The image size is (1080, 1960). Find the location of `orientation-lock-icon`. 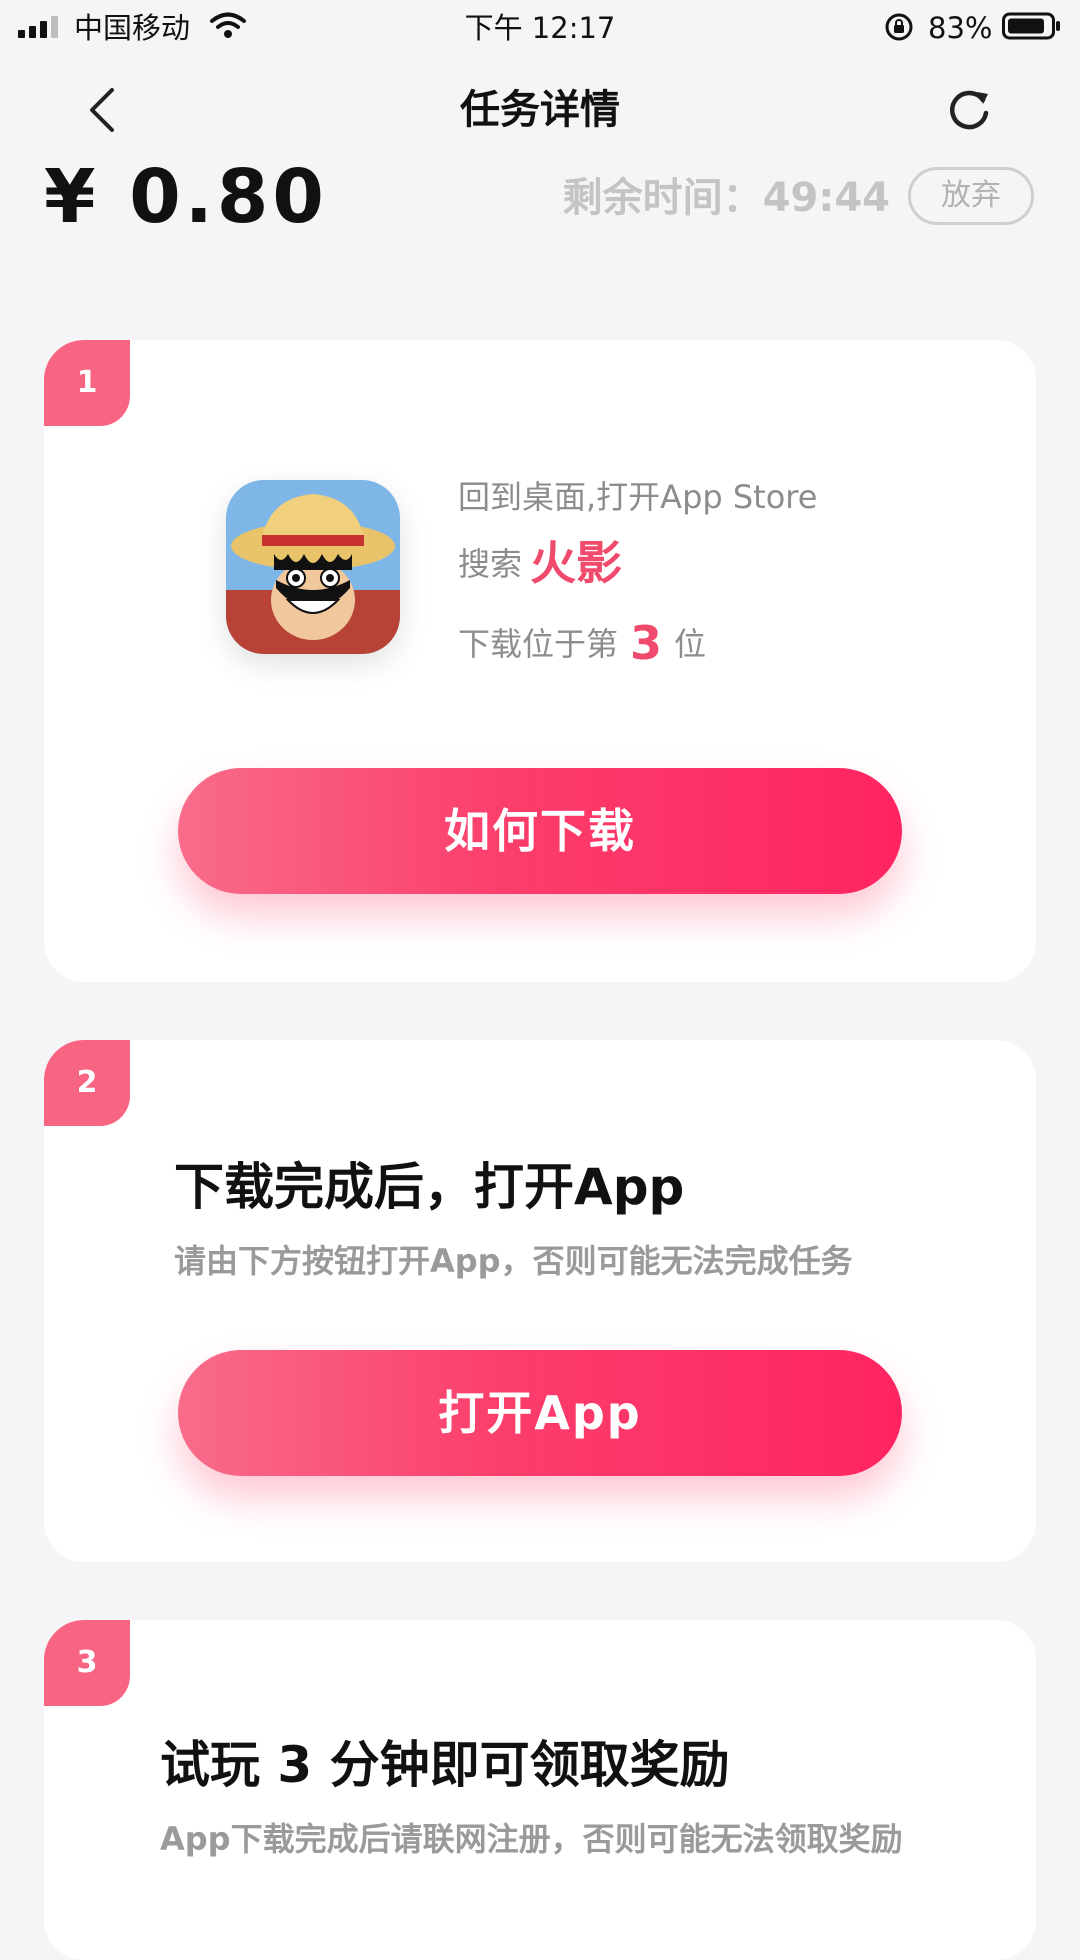

orientation-lock-icon is located at coordinates (899, 27).